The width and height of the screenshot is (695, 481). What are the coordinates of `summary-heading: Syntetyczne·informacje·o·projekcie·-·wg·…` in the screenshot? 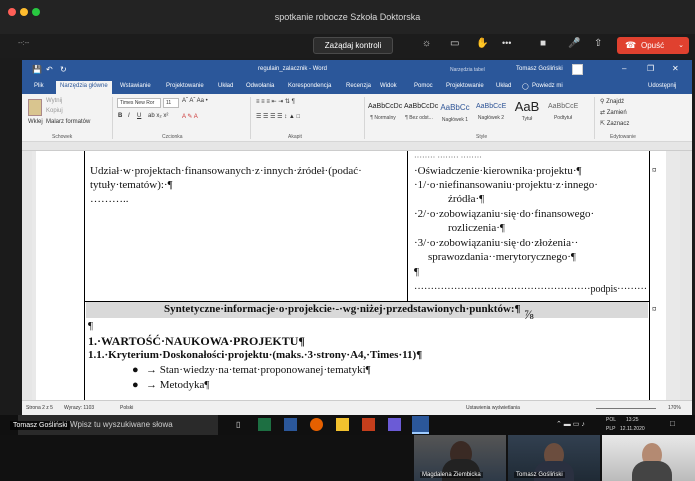 It's located at (342, 309).